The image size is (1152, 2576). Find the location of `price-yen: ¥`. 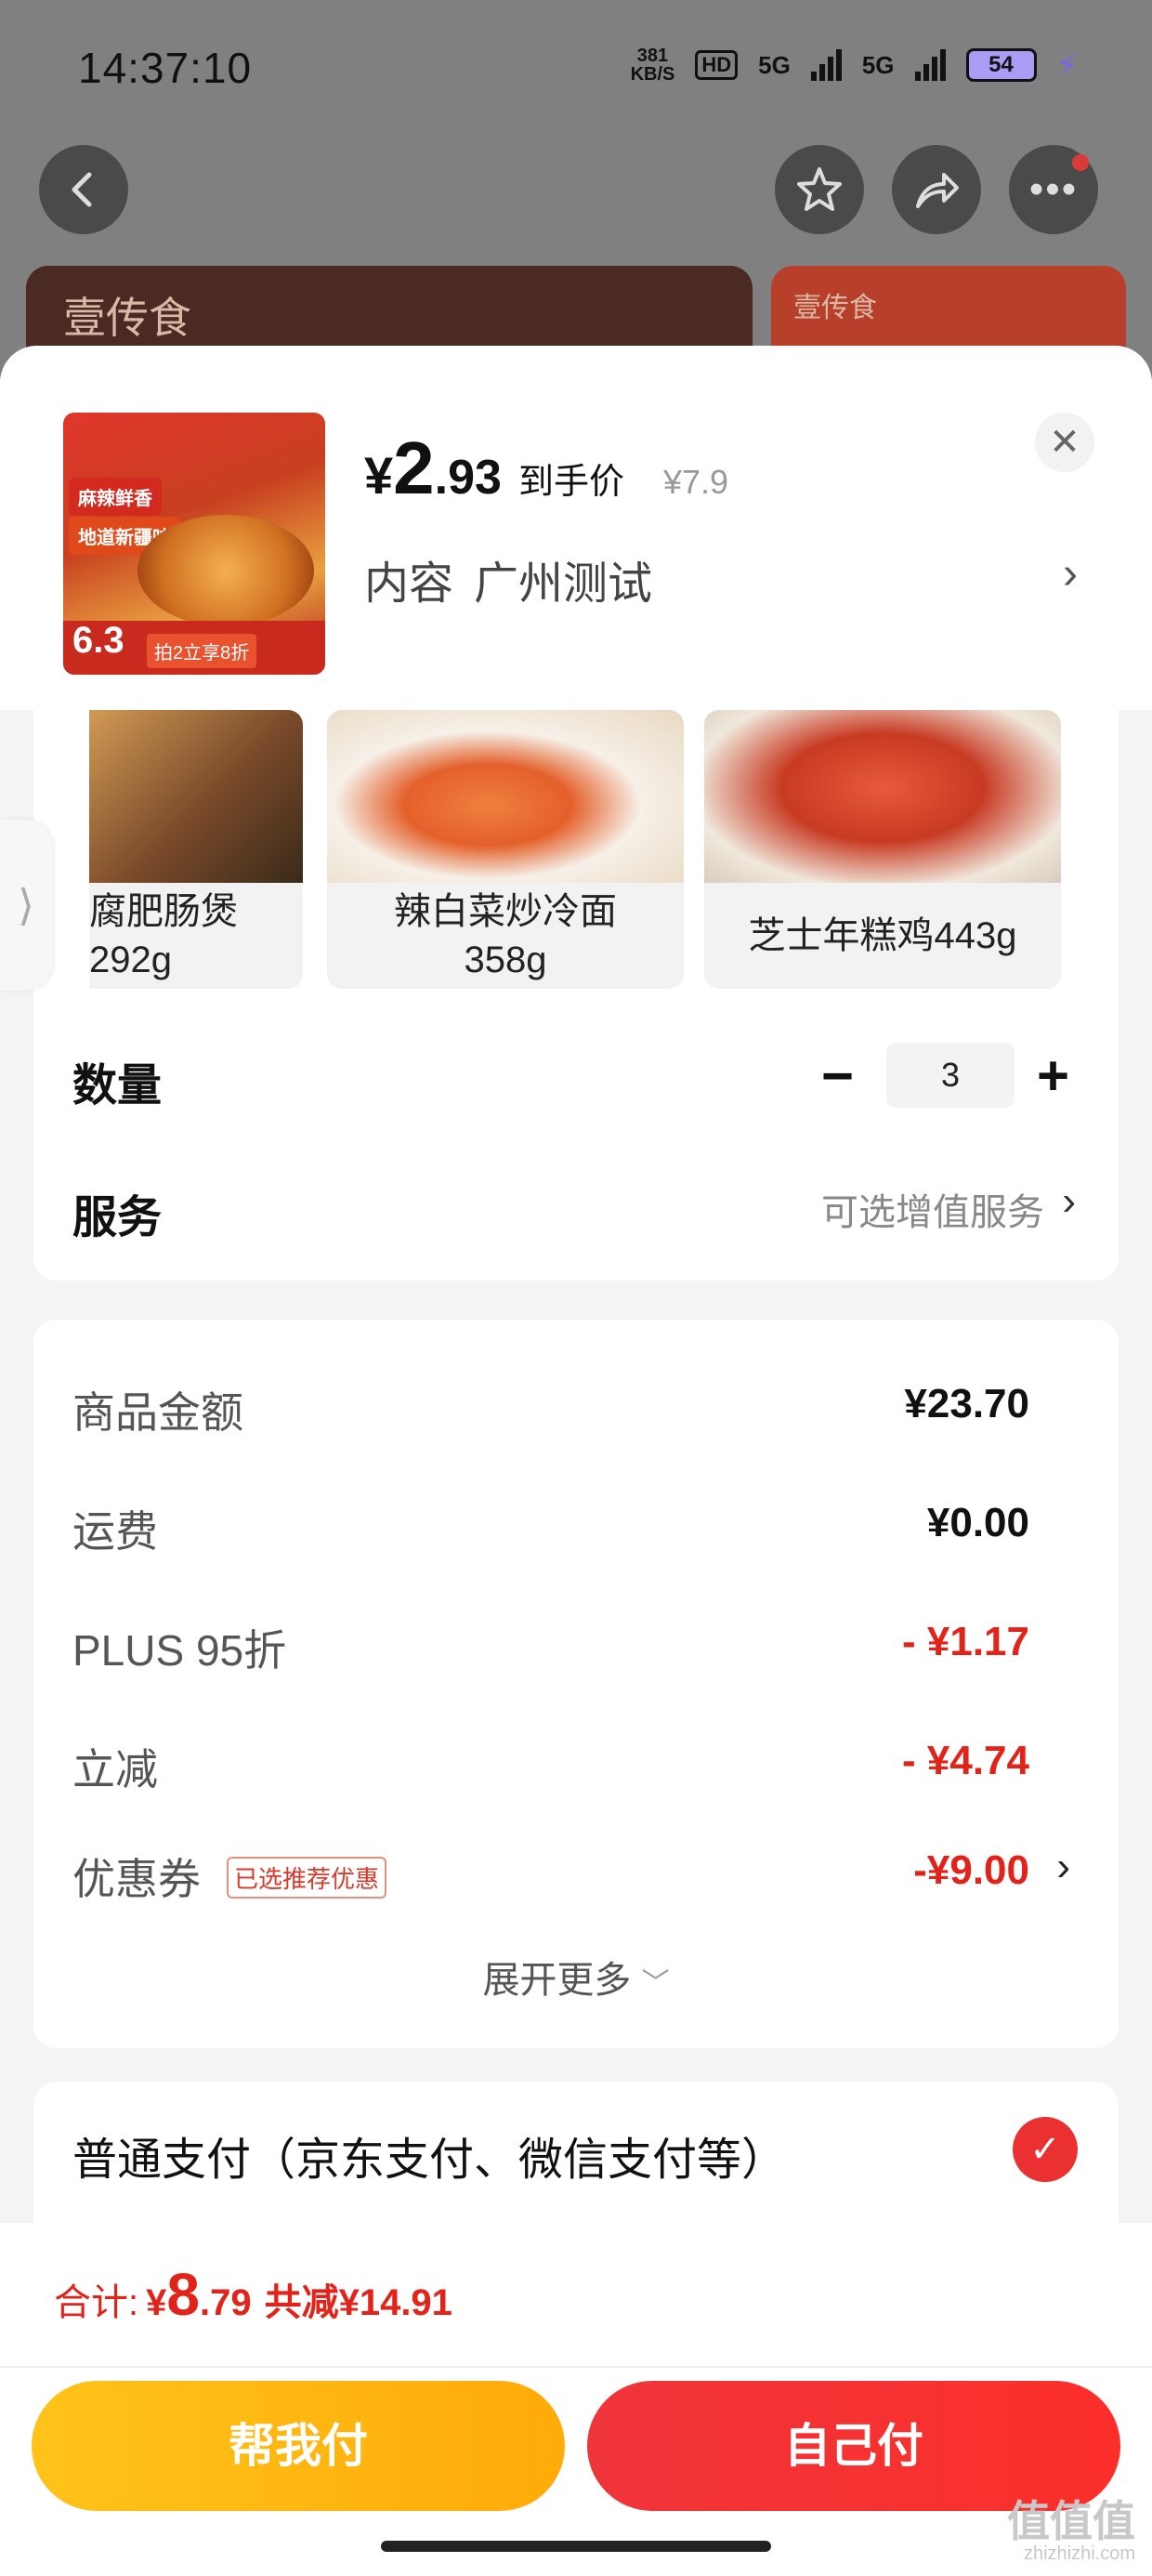

price-yen: ¥ is located at coordinates (379, 475).